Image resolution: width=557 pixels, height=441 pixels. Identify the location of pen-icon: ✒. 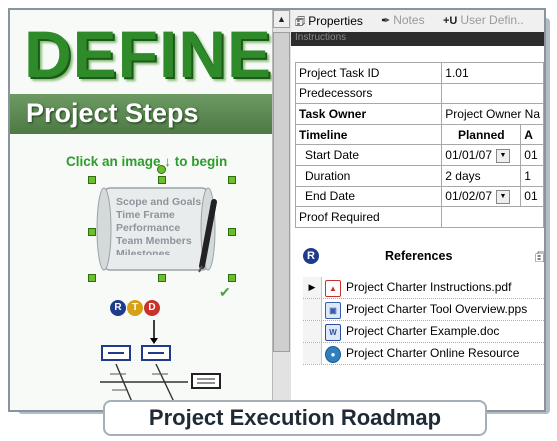
(386, 21).